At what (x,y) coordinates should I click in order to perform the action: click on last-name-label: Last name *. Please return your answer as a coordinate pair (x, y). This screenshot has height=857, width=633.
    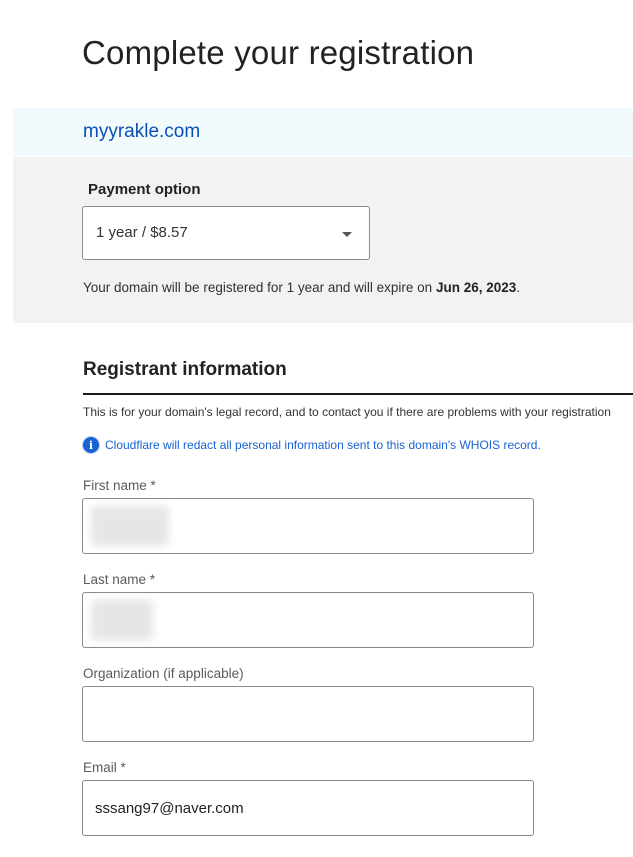
    Looking at the image, I should click on (119, 579).